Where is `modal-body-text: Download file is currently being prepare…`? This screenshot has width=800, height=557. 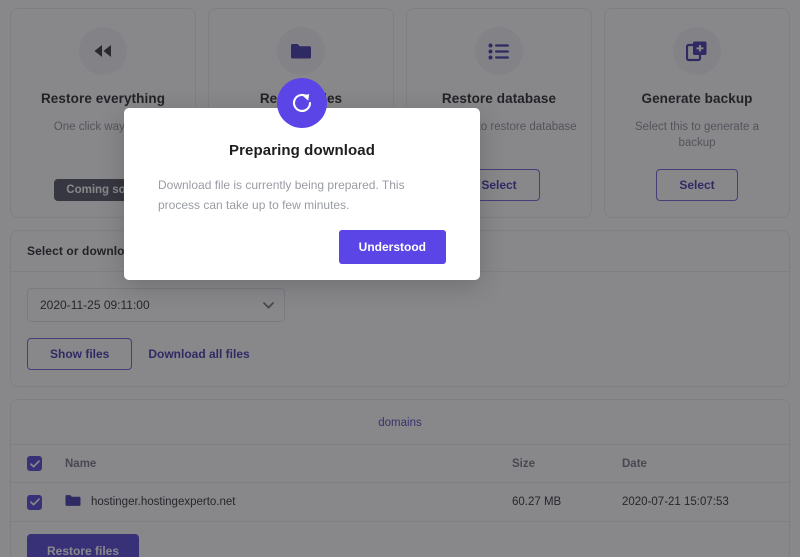
modal-body-text: Download file is currently being prepare… is located at coordinates (281, 195).